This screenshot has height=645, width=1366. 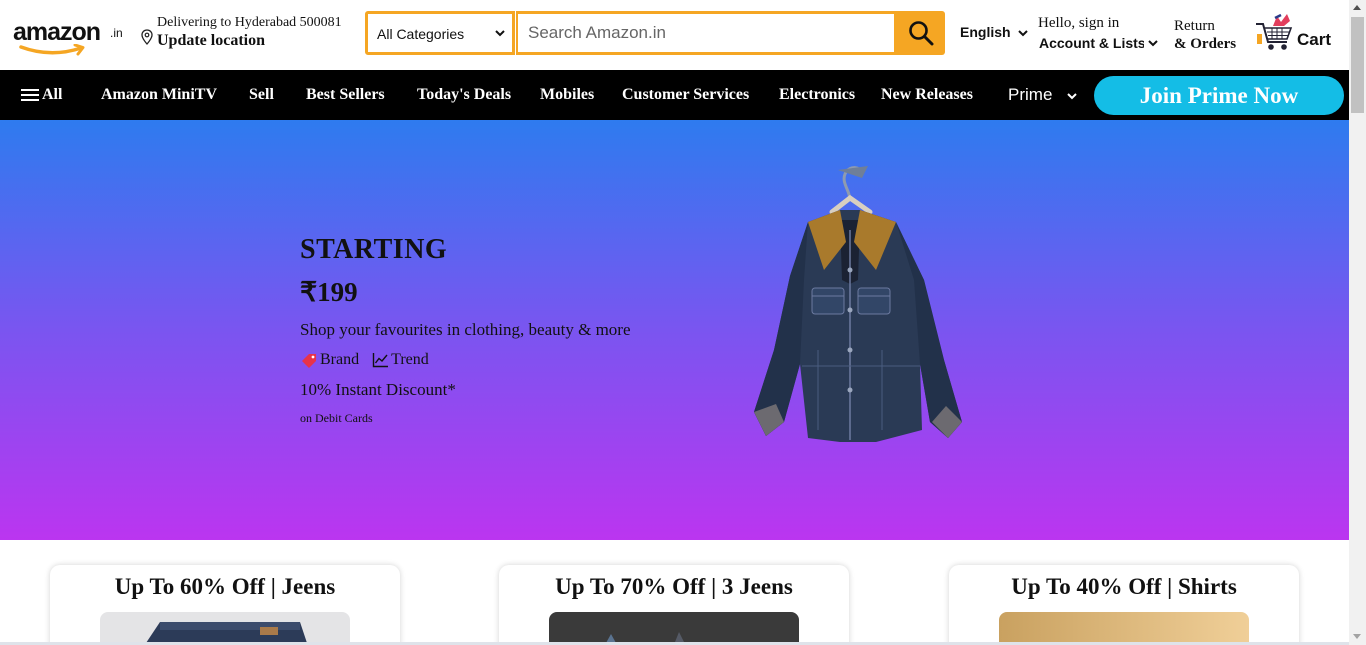 I want to click on category-select: All Categories, so click(x=440, y=33).